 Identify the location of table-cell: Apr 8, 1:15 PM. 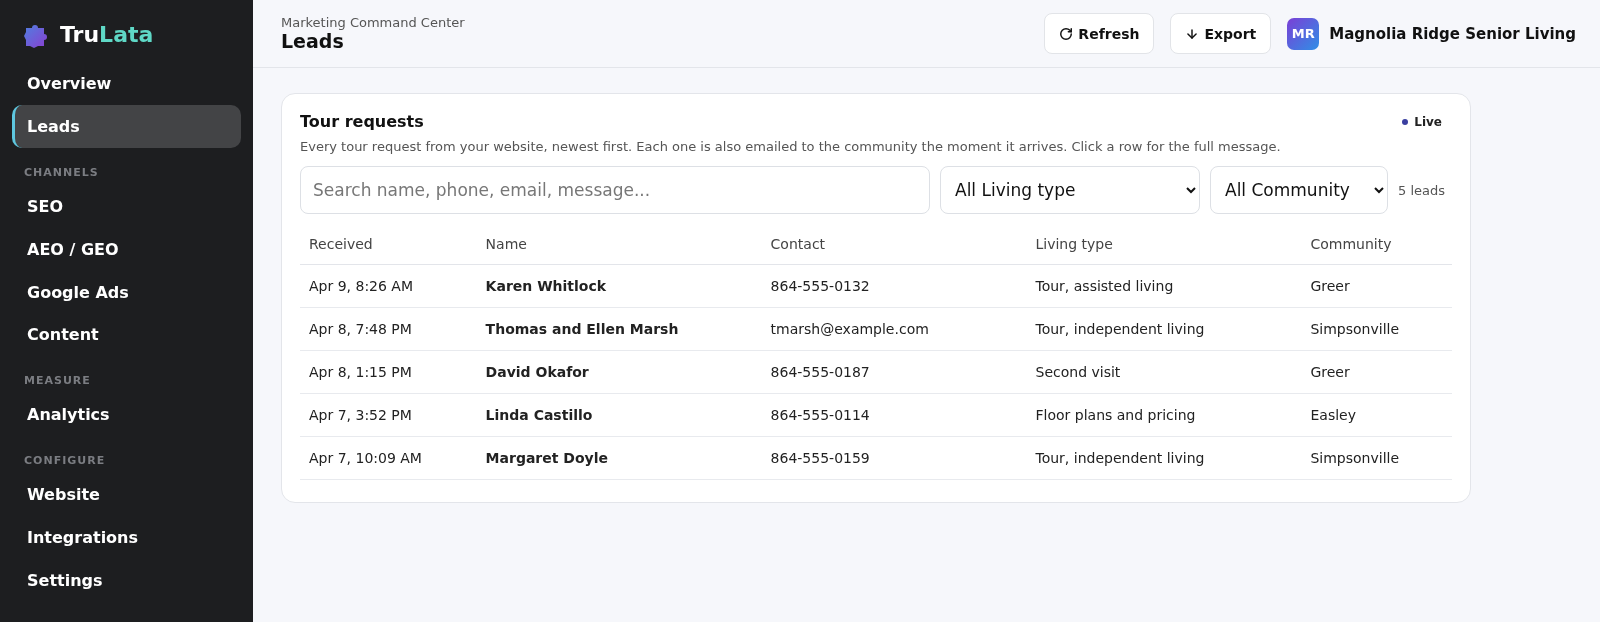
(388, 372).